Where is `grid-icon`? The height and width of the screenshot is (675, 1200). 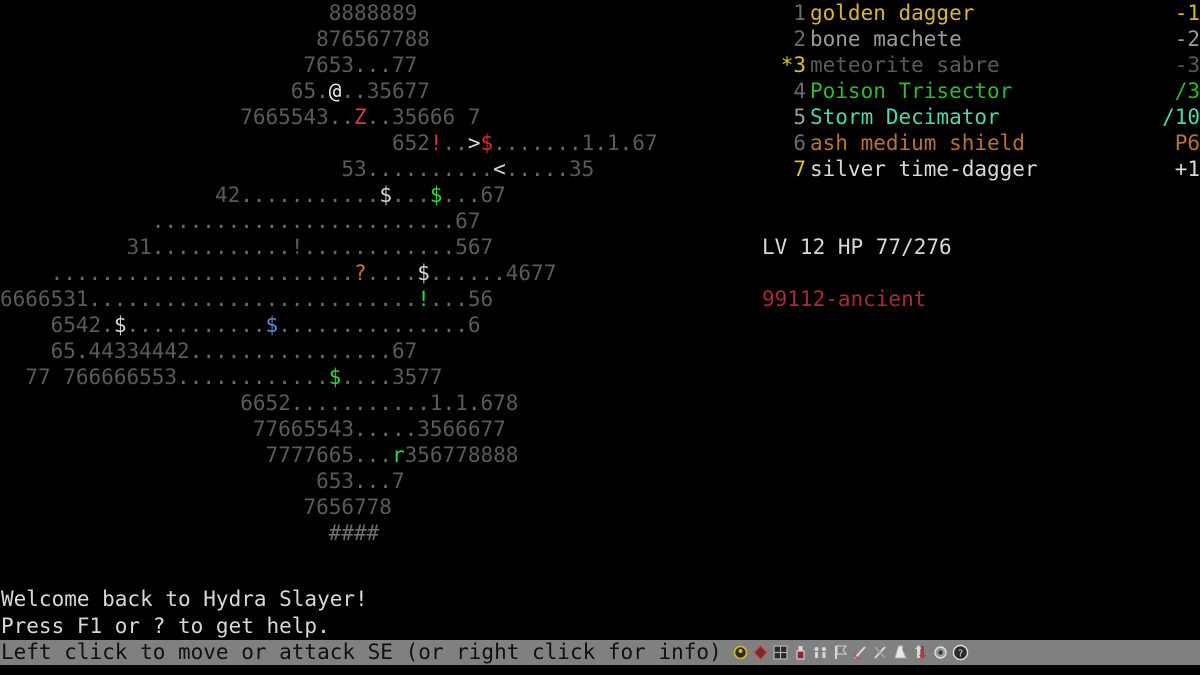 grid-icon is located at coordinates (780, 652).